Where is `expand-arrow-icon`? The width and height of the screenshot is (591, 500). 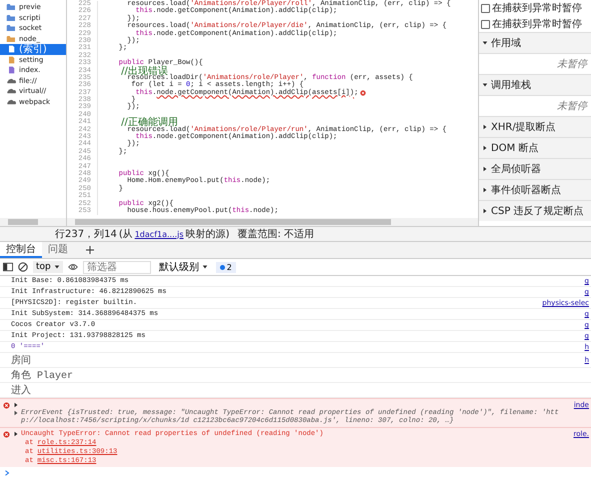
expand-arrow-icon is located at coordinates (16, 434).